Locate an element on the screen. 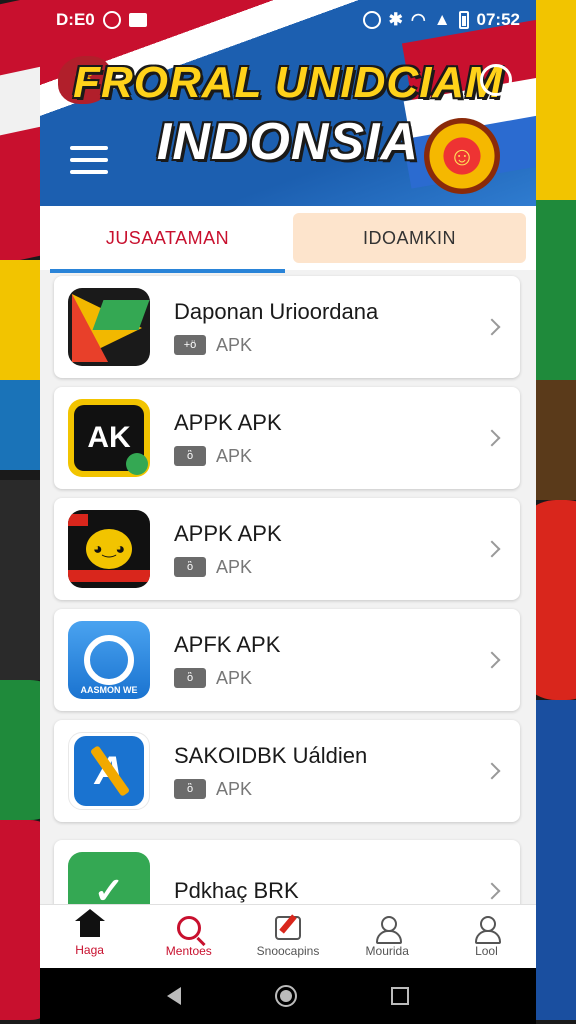 Image resolution: width=576 pixels, height=1024 pixels. battery-icon is located at coordinates (463, 20).